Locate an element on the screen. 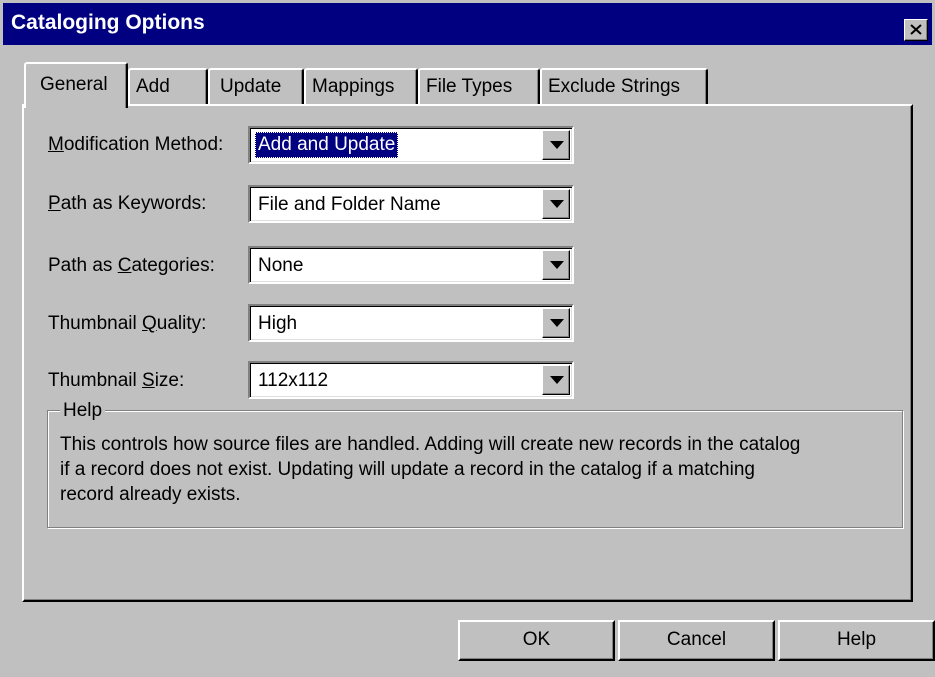 This screenshot has height=677, width=935. tab-exclude-strings-label: Exclude Strings is located at coordinates (614, 86).